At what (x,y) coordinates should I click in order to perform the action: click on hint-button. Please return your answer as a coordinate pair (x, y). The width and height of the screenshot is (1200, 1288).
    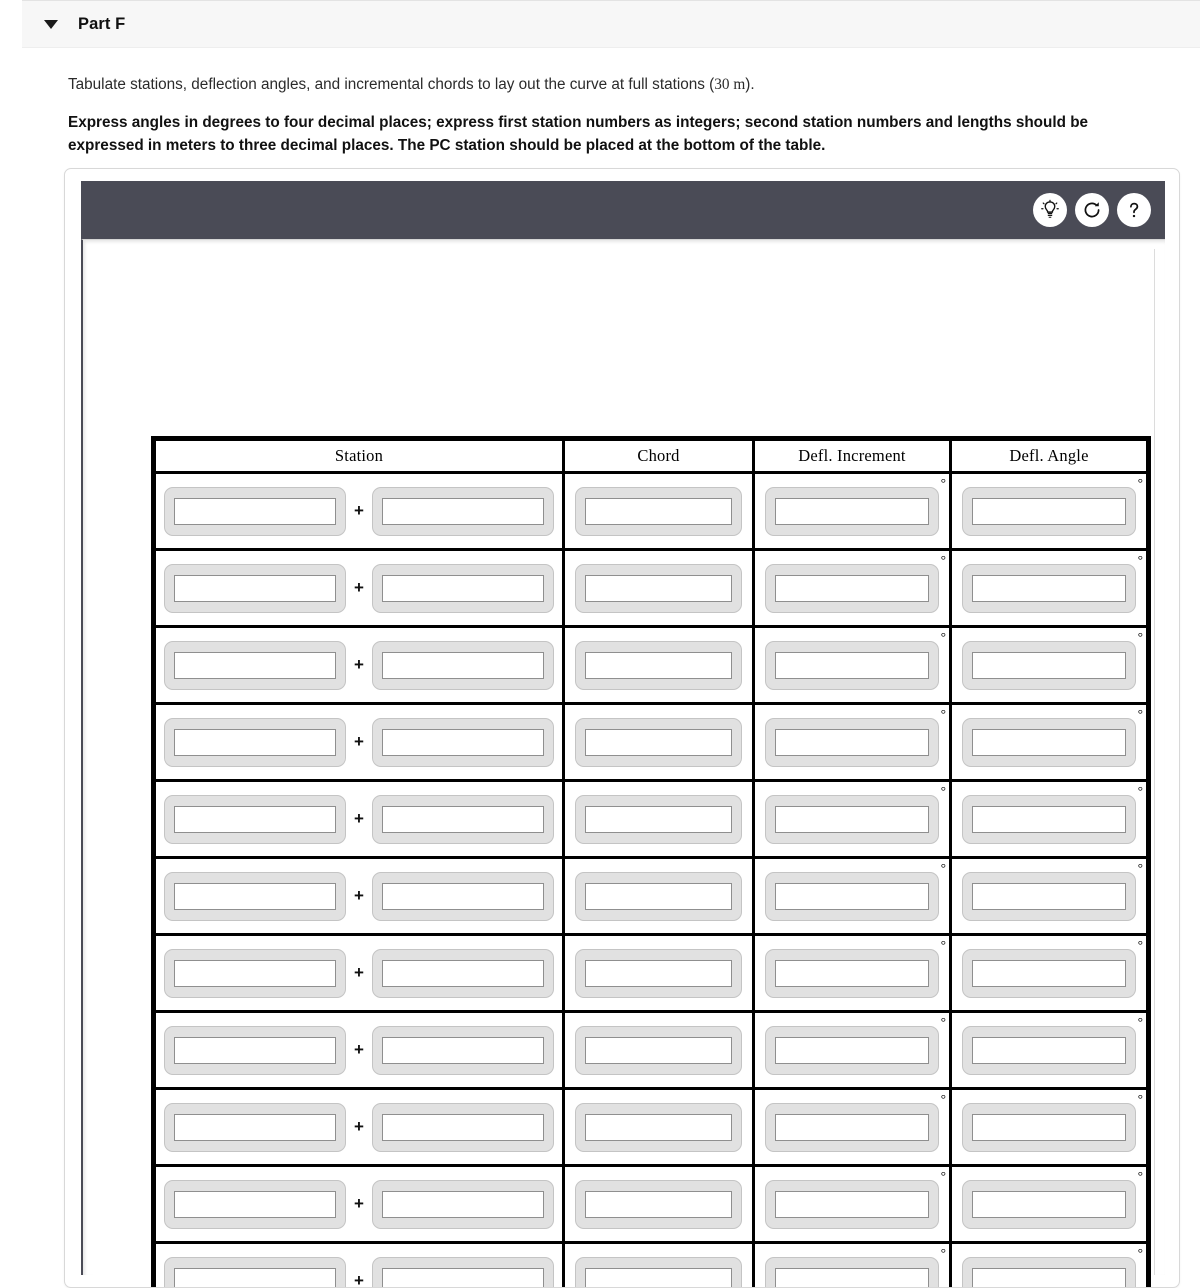
    Looking at the image, I should click on (1050, 210).